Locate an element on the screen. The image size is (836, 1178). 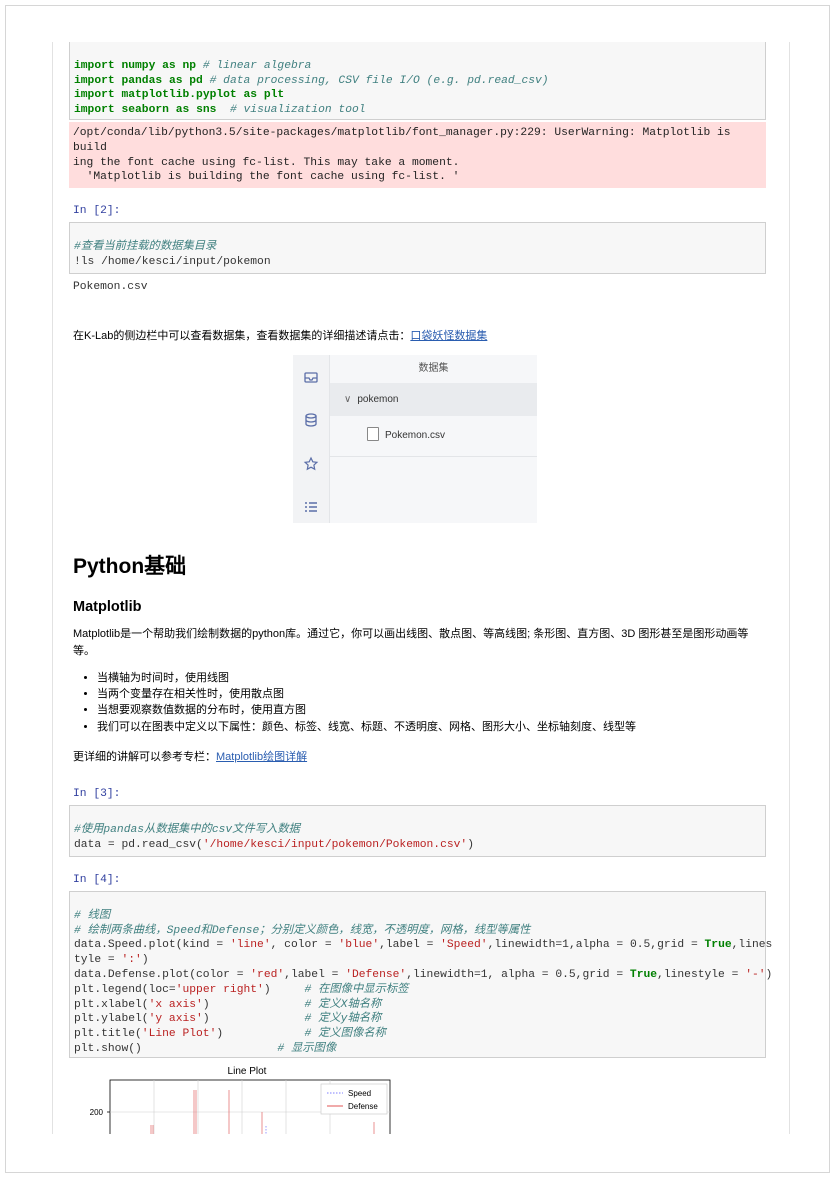
subsection-title: Matplotlib is located at coordinates (107, 607).